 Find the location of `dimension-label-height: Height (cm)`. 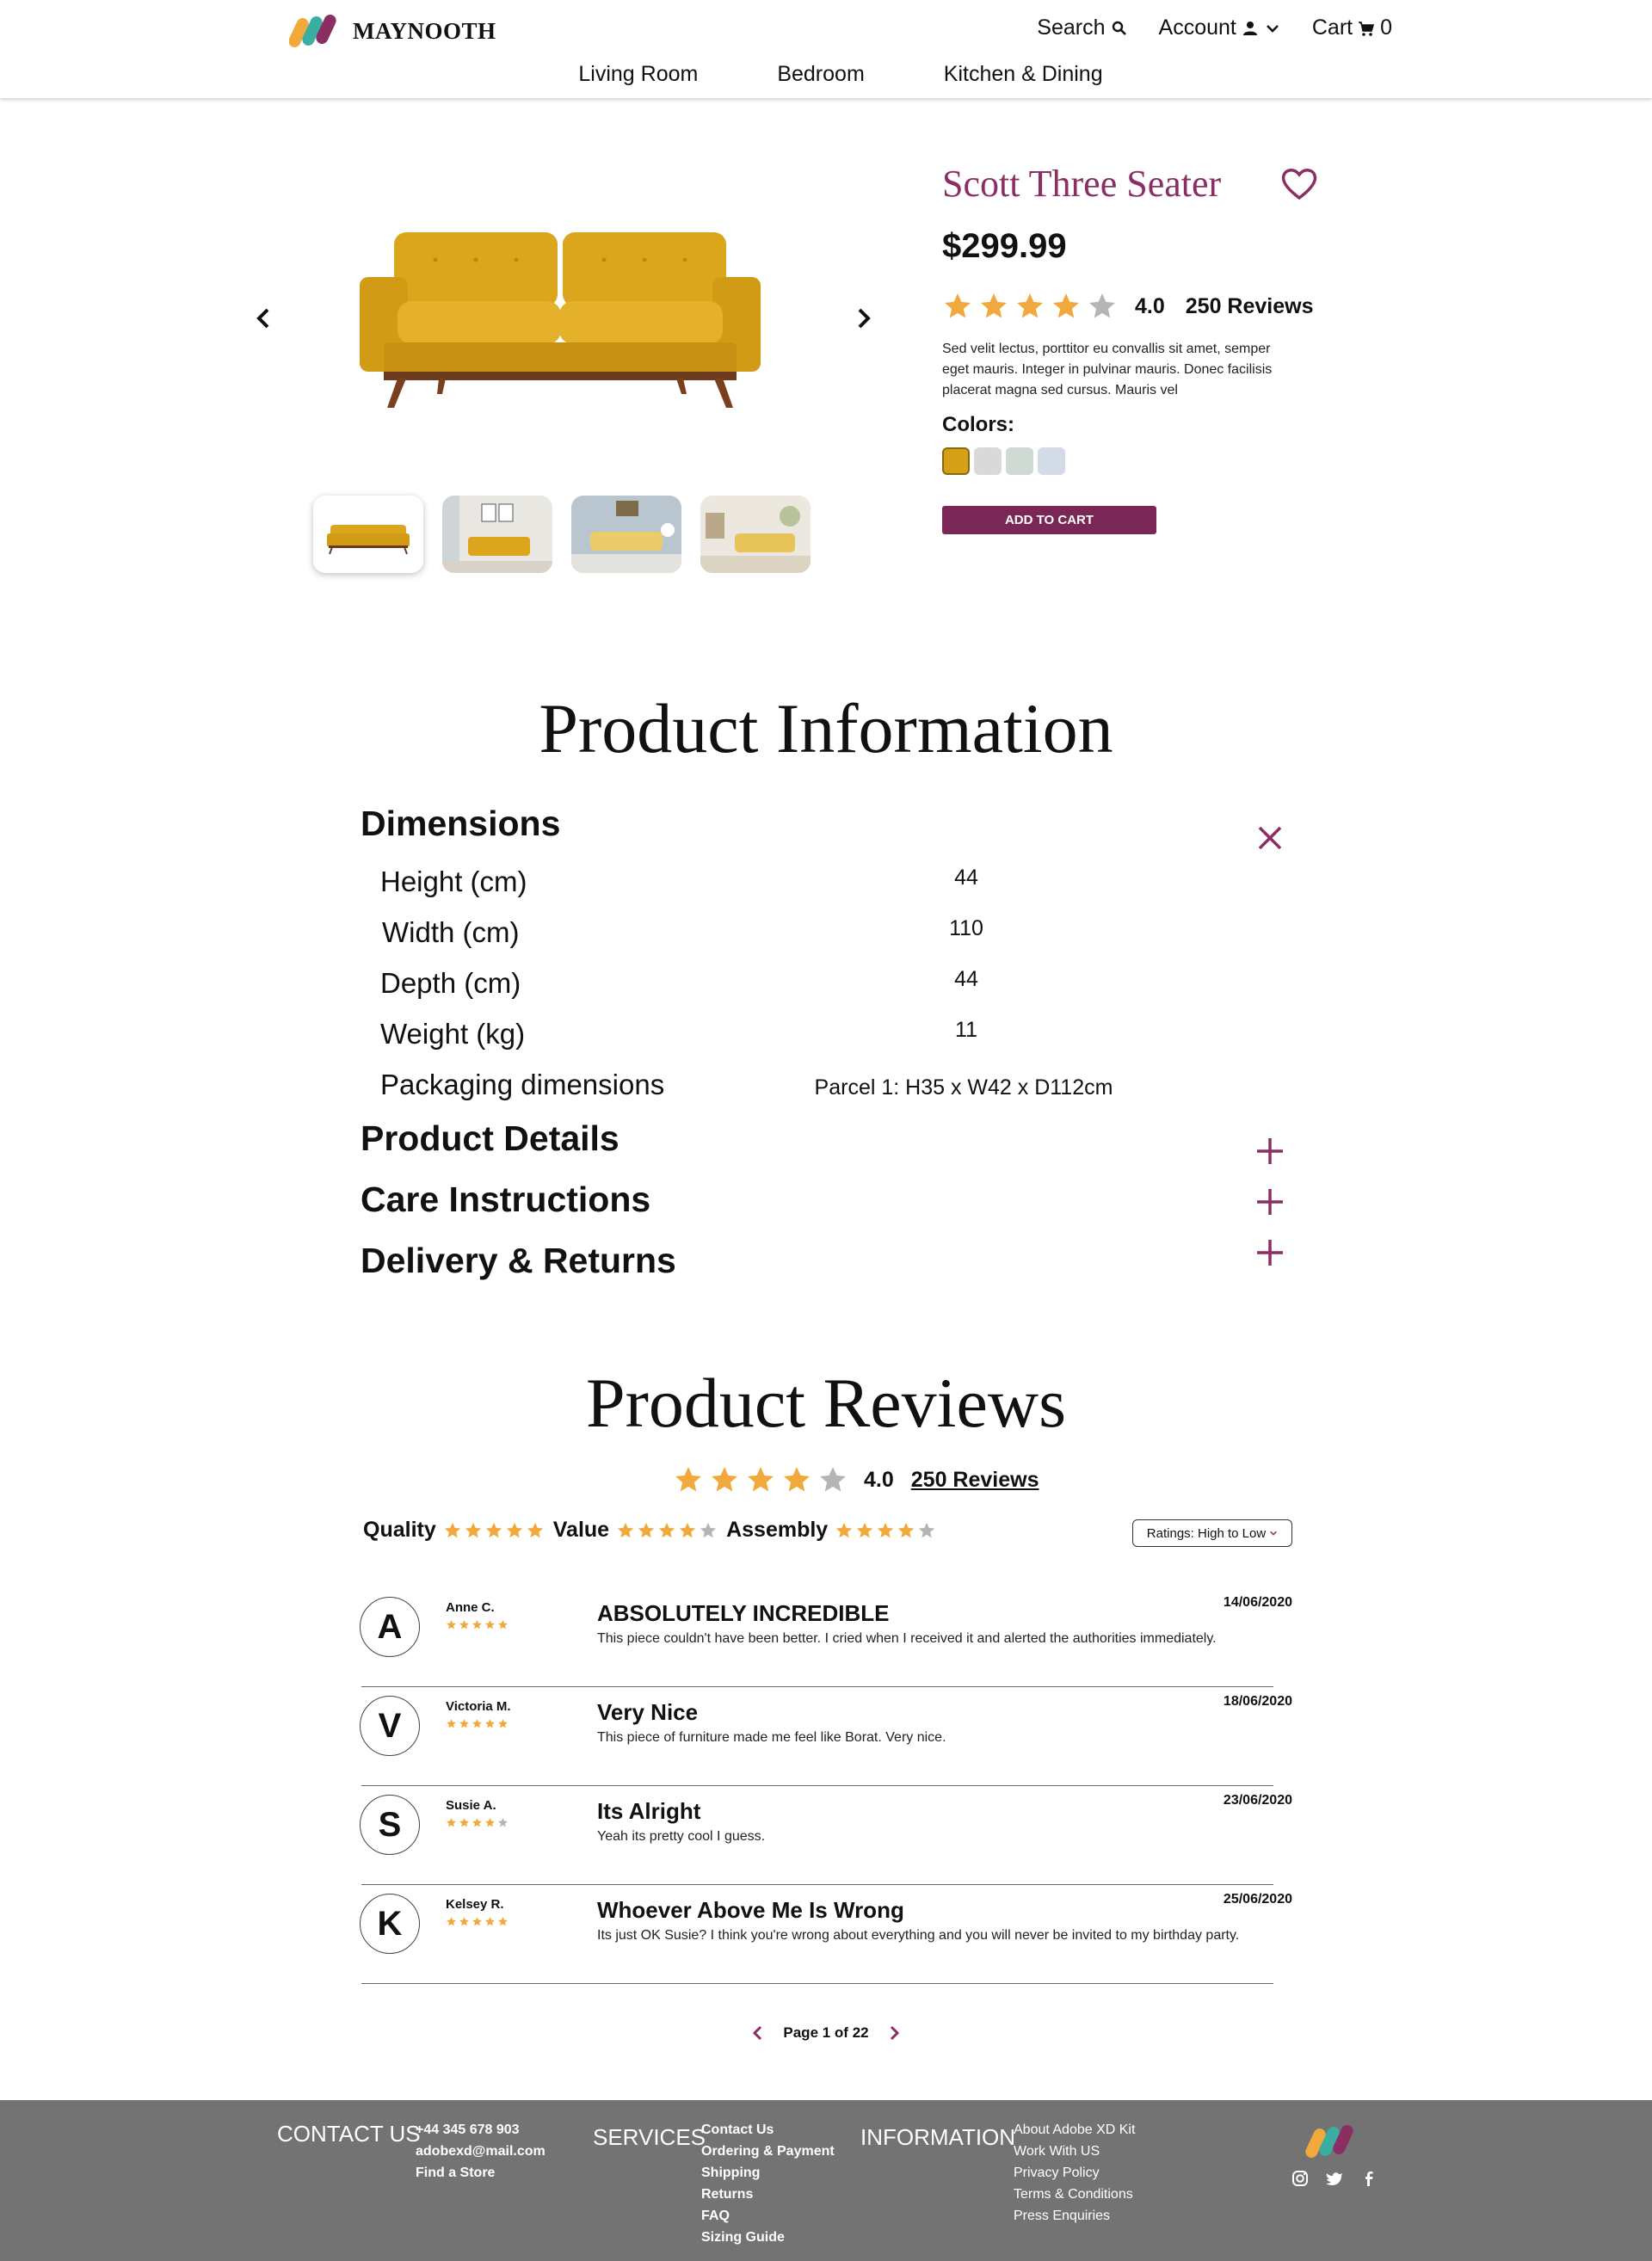

dimension-label-height: Height (cm) is located at coordinates (454, 881).